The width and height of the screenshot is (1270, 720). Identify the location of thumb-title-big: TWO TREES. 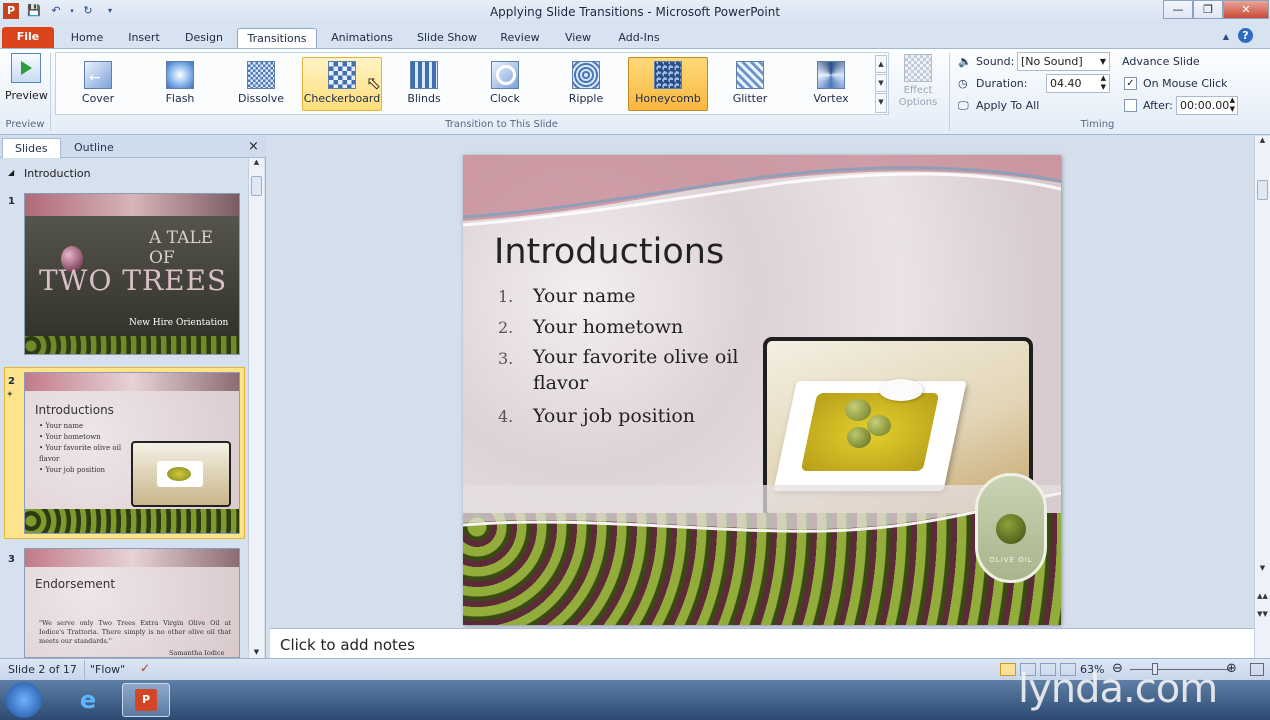
(133, 280).